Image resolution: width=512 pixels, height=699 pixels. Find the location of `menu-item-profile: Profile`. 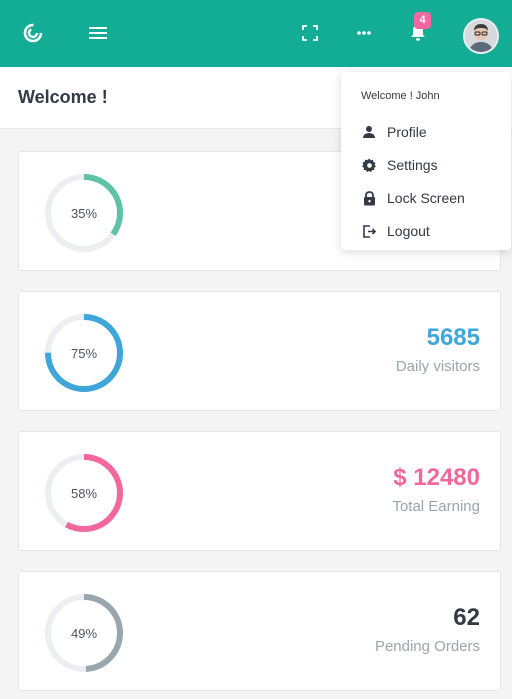

menu-item-profile: Profile is located at coordinates (394, 132).